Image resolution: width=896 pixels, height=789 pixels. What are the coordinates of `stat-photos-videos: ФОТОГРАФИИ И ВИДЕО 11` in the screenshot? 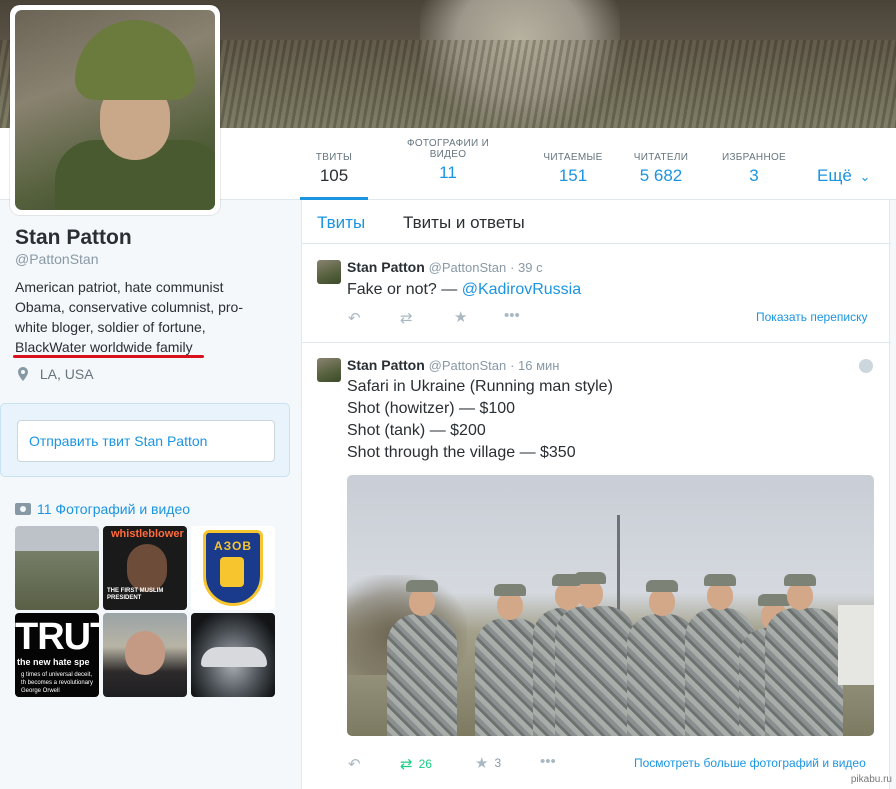 It's located at (448, 160).